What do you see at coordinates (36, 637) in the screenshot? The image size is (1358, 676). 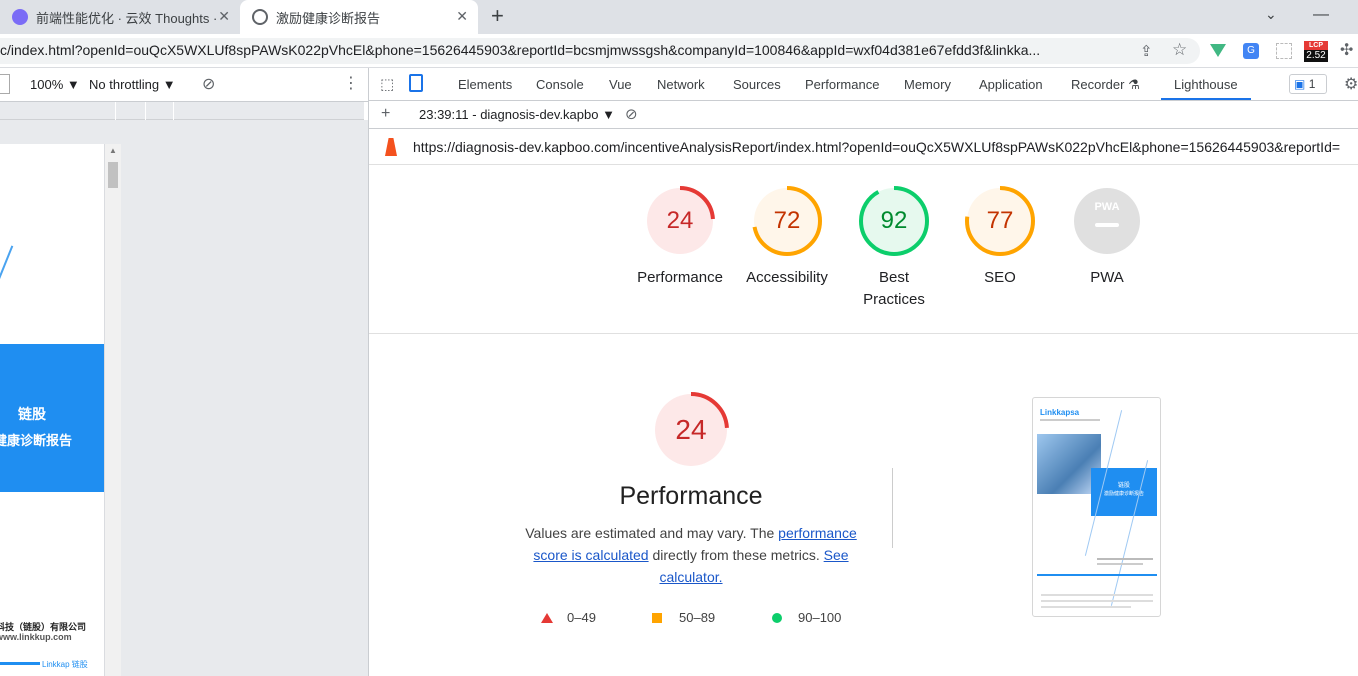 I see `website: www.linkkup.com` at bounding box center [36, 637].